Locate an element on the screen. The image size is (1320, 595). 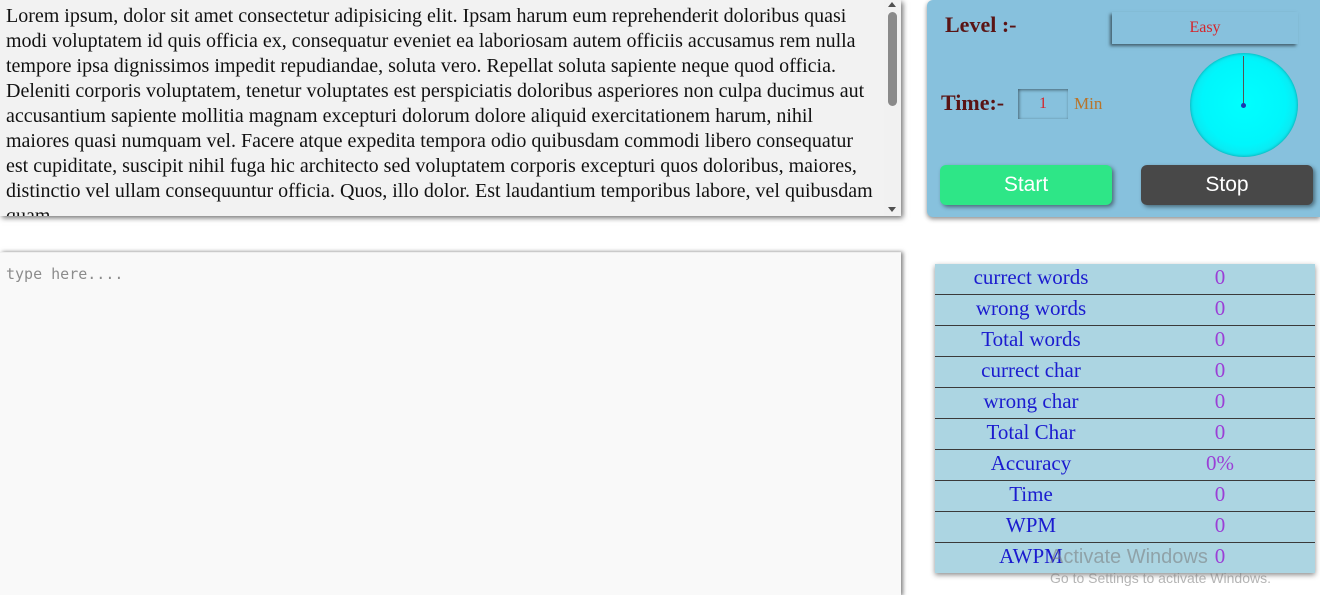
stats-row: Total Char 0 is located at coordinates (1125, 434).